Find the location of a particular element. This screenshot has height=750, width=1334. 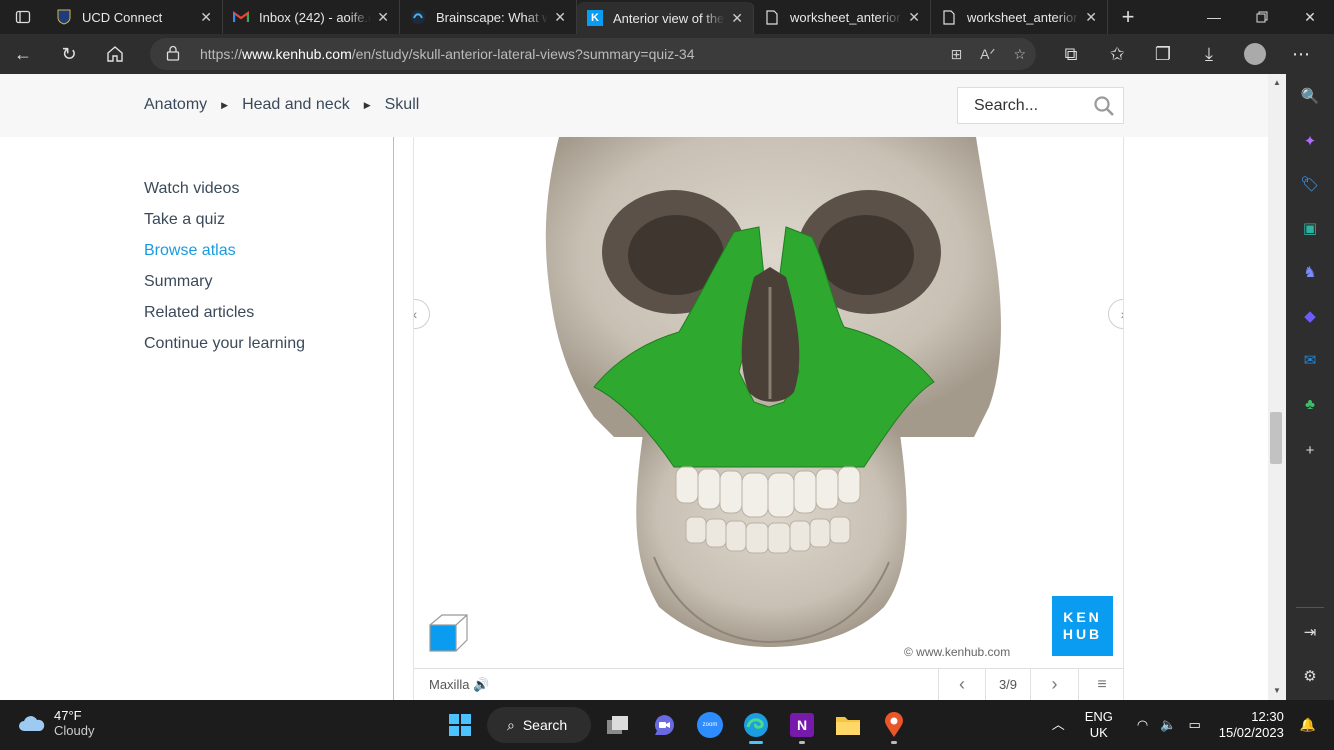

language-line-2: UK is located at coordinates (1098, 732).